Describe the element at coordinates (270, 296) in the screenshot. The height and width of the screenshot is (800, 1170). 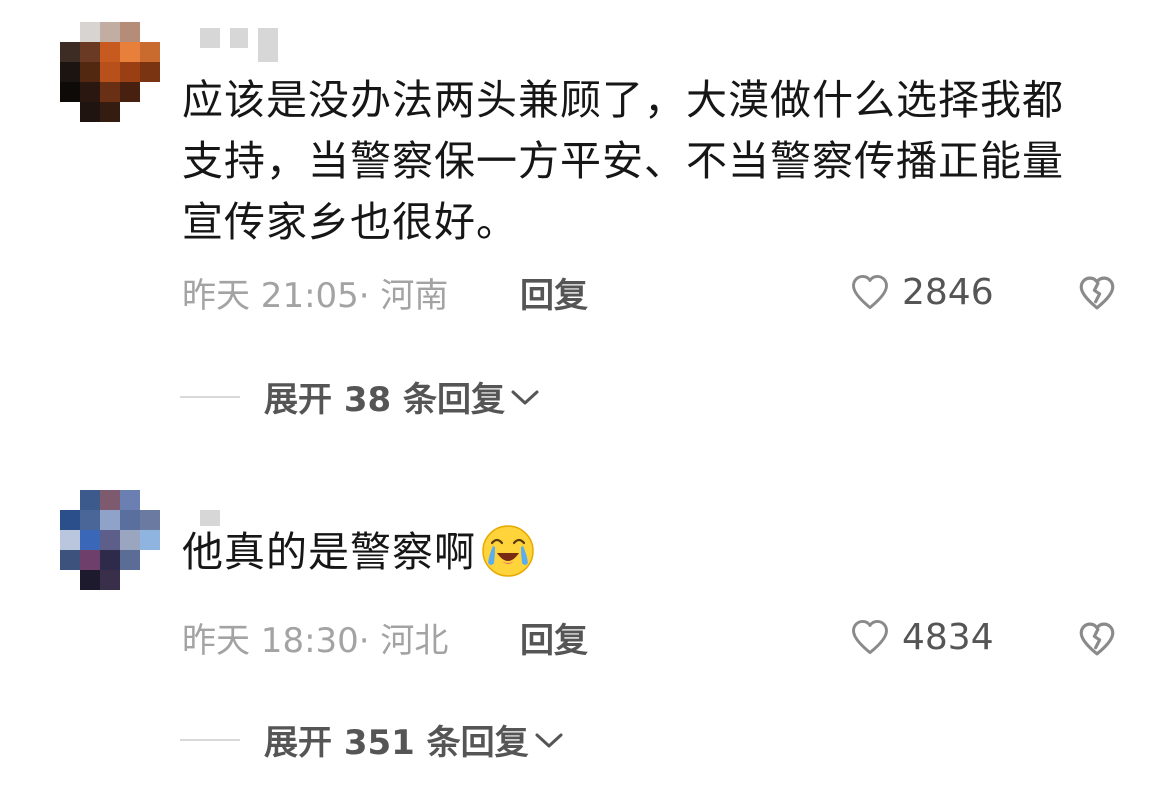
I see `comment-time: 昨天 21:05` at that location.